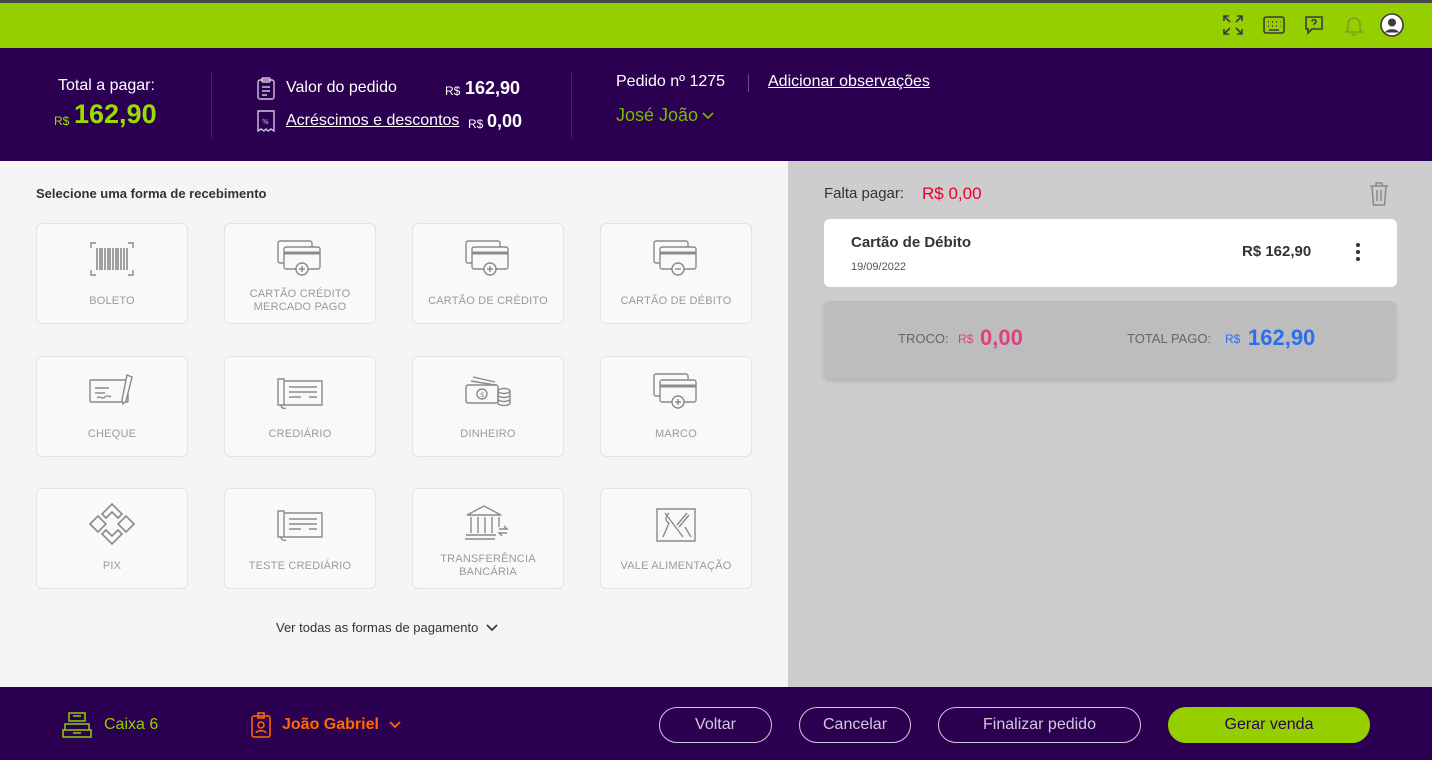  Describe the element at coordinates (1269, 725) in the screenshot. I see `gerar-venda-button: Gerar venda` at that location.